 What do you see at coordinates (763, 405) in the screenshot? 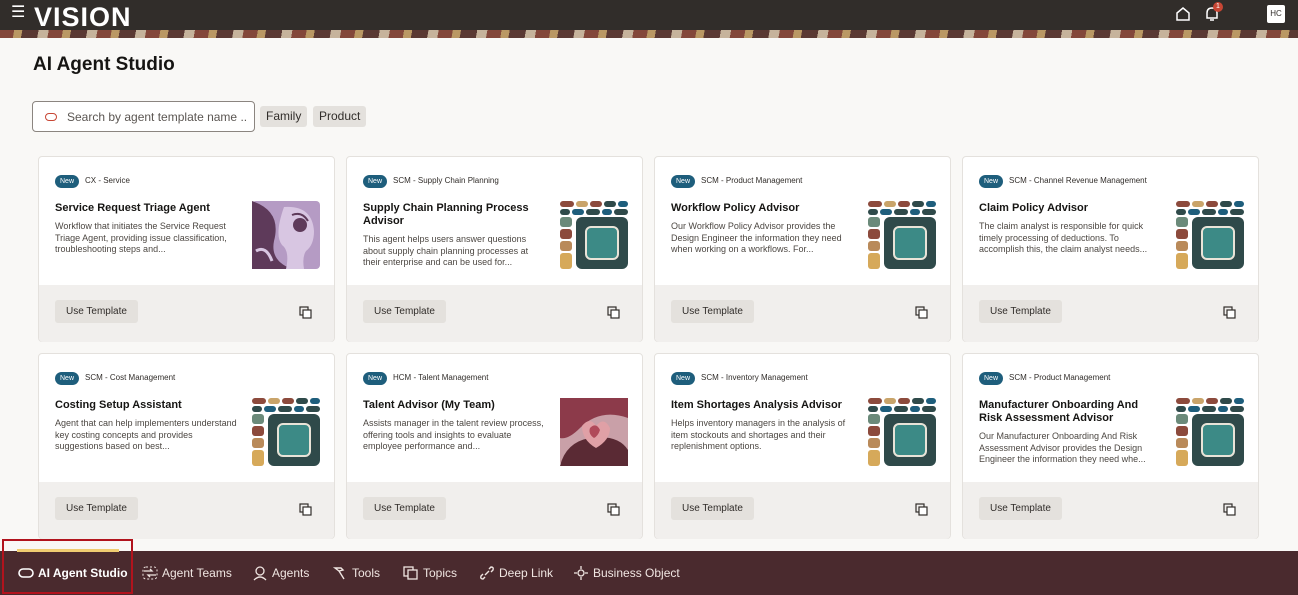
I see `card-title: Item Shortages Analysis Advisor` at bounding box center [763, 405].